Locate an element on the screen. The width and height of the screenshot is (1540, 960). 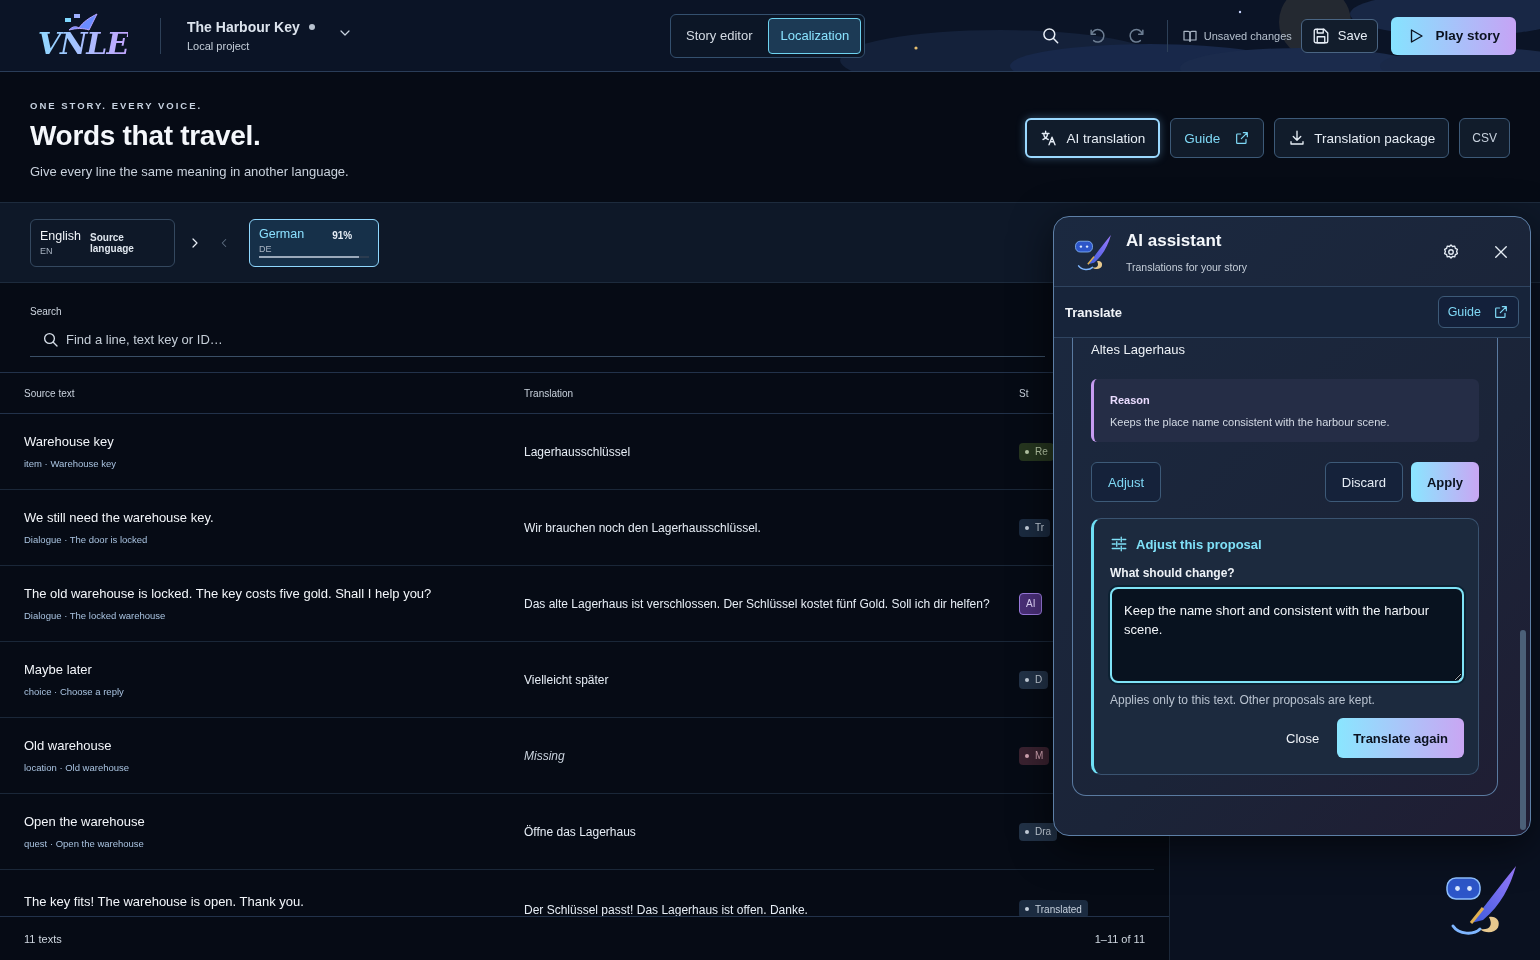
ai-translation-button: AI translation is located at coordinates (1093, 138).